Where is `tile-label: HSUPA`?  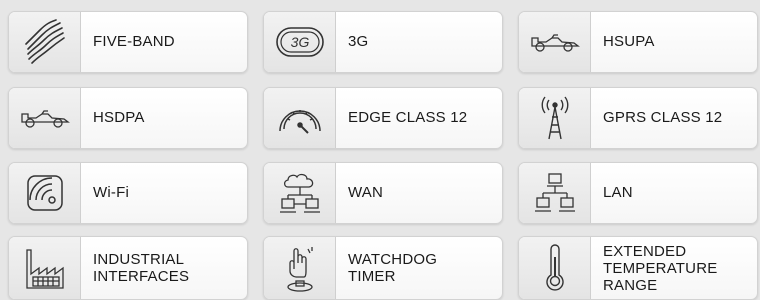 tile-label: HSUPA is located at coordinates (629, 41).